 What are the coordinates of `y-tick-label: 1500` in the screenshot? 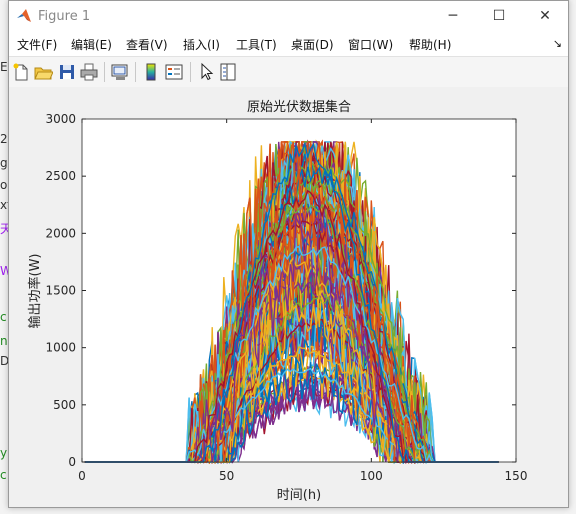 It's located at (60, 291).